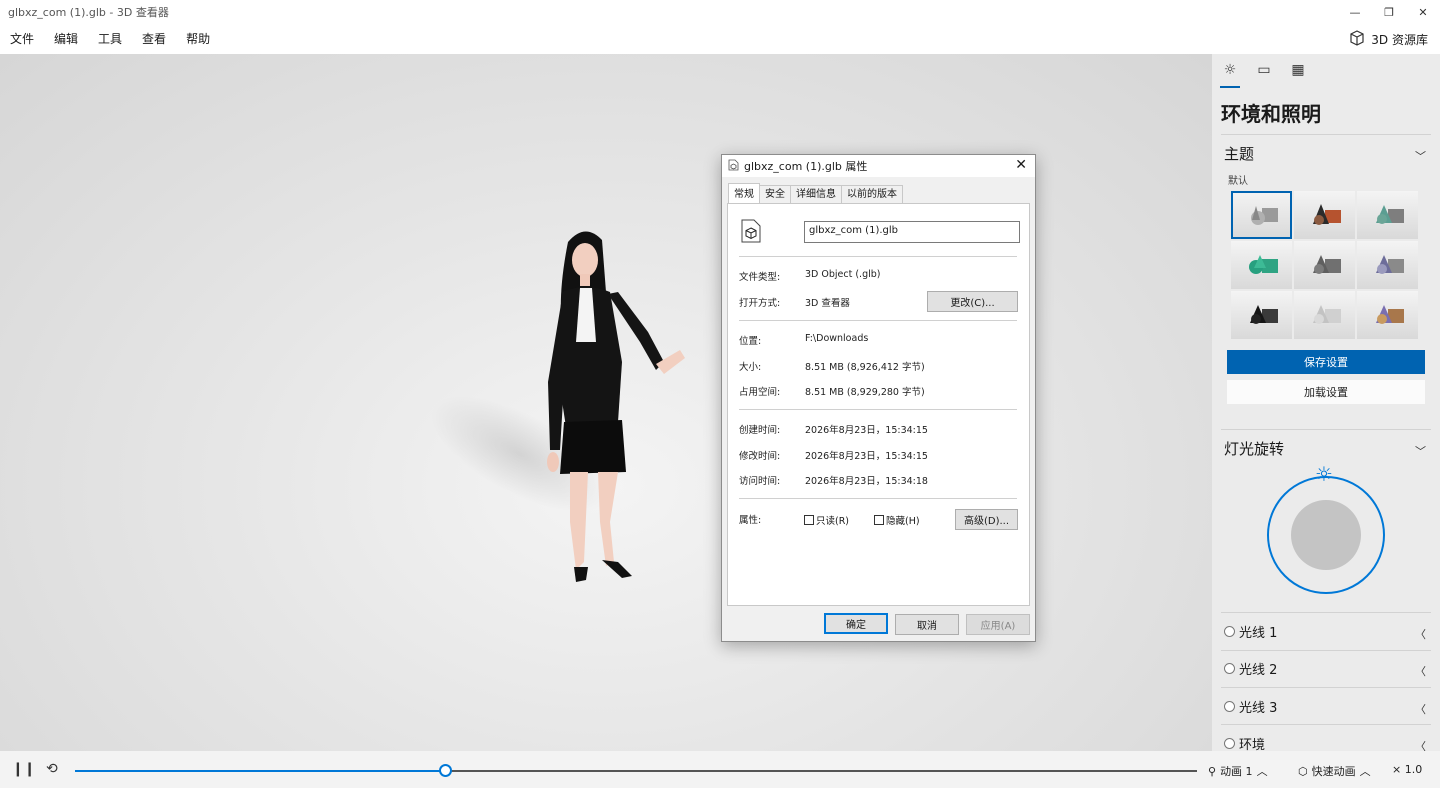  What do you see at coordinates (751, 233) in the screenshot?
I see `3d-object-icon` at bounding box center [751, 233].